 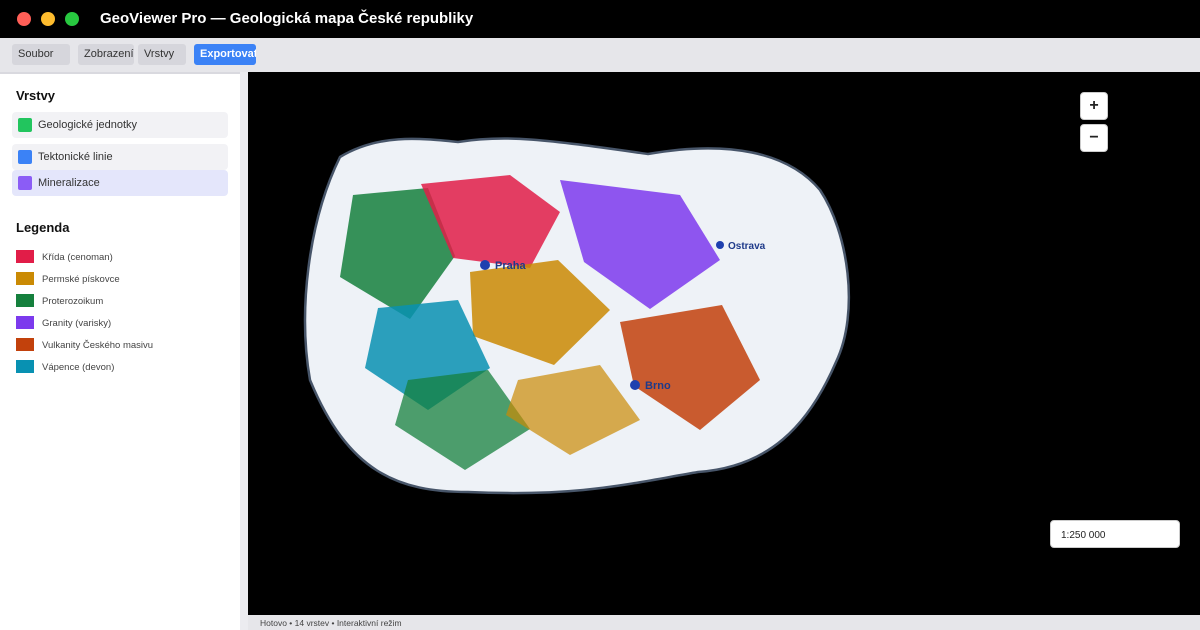 I want to click on layer-label: Tektonické linie, so click(x=75, y=157).